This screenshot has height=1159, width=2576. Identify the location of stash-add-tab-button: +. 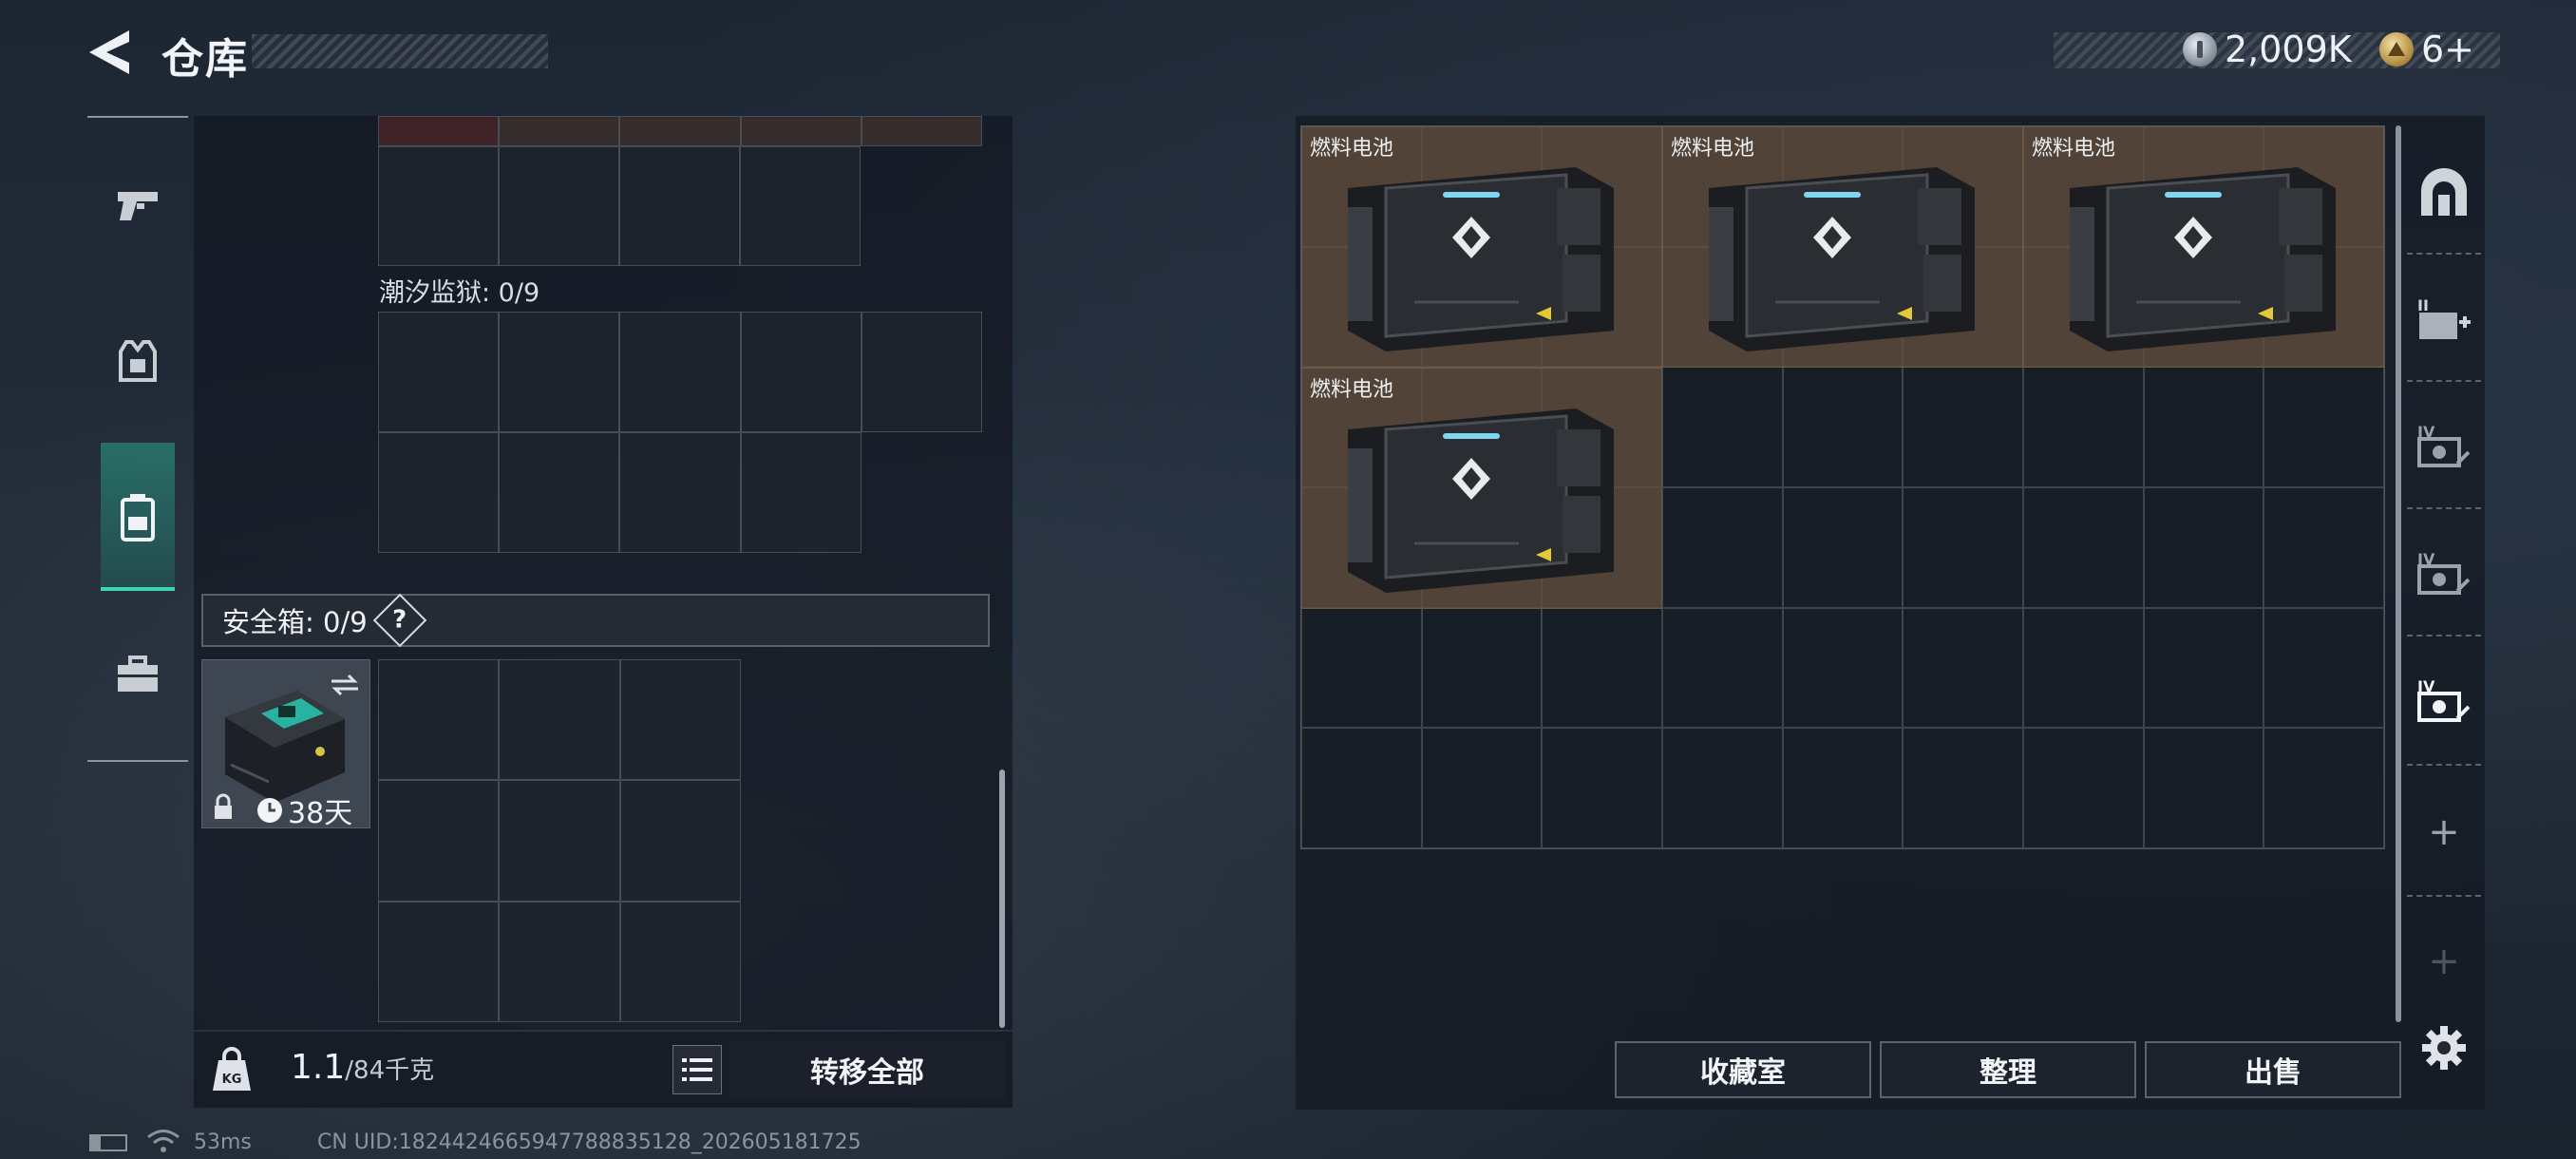
(2444, 832).